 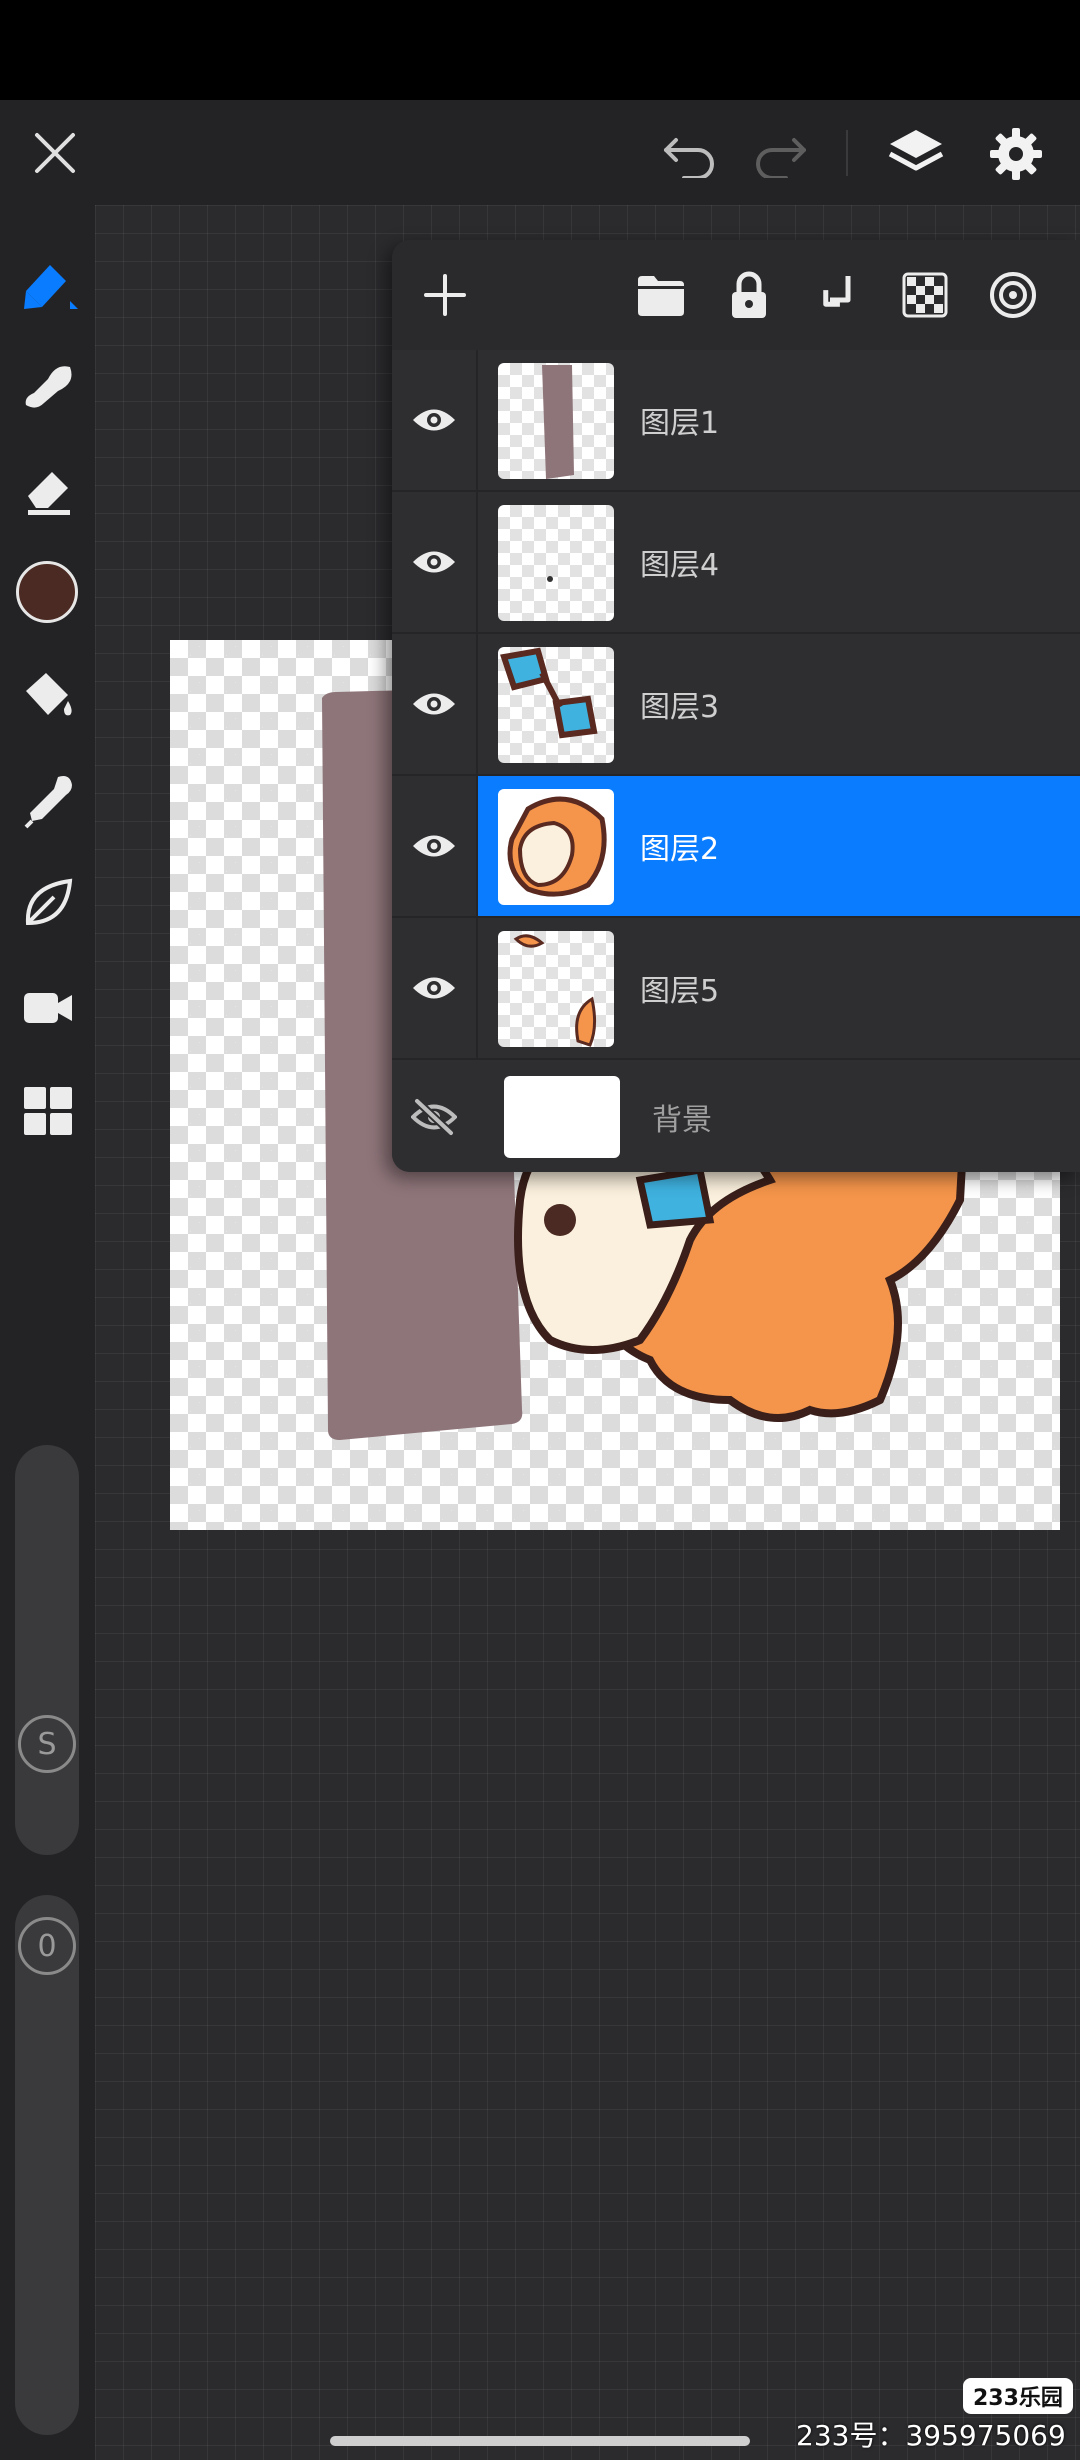 I want to click on layer-name: 图层3, so click(x=680, y=707).